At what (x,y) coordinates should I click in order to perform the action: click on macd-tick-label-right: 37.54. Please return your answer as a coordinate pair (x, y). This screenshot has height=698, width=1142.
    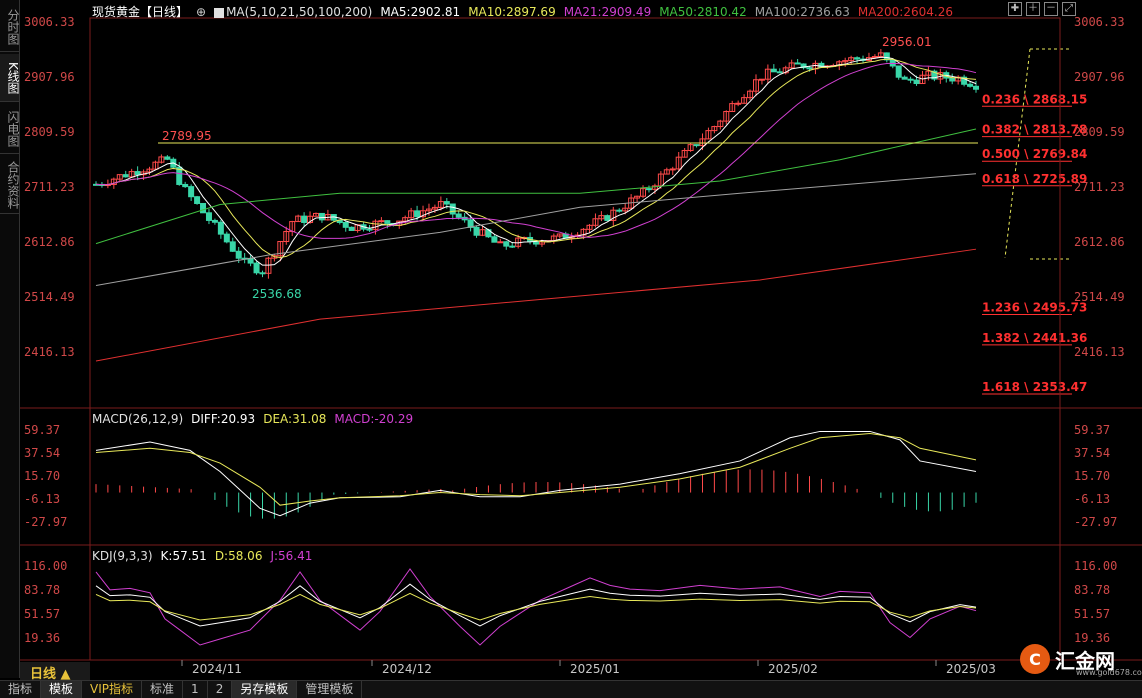
    Looking at the image, I should click on (1092, 453).